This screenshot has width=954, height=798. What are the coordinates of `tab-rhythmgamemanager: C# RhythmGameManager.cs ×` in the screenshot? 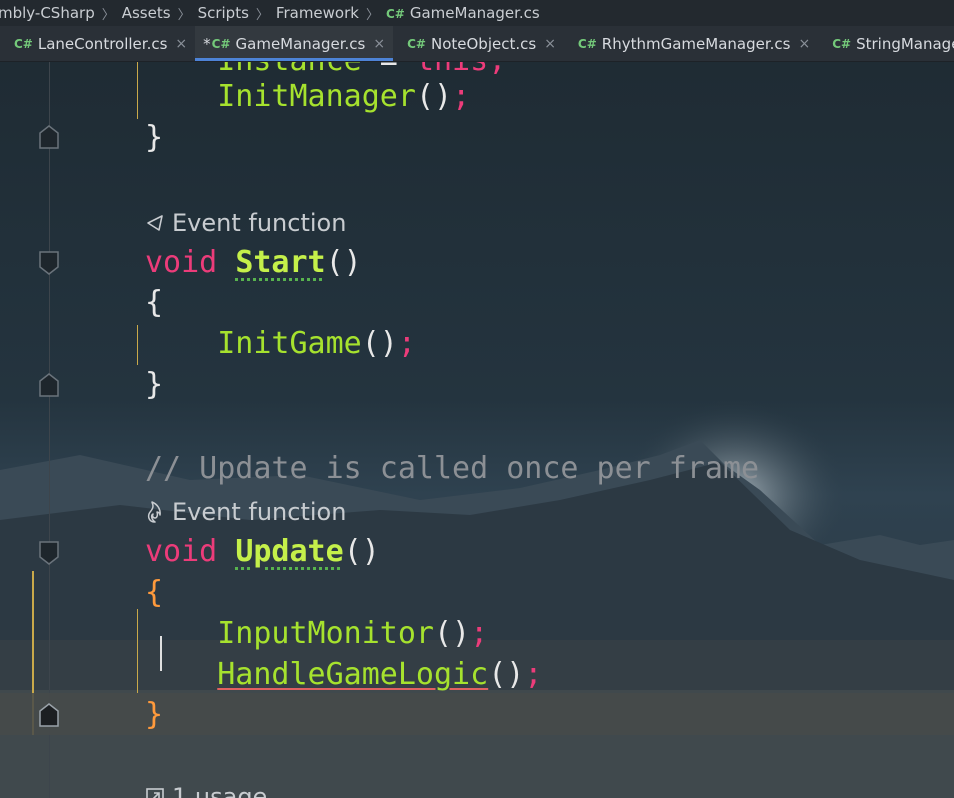 It's located at (691, 43).